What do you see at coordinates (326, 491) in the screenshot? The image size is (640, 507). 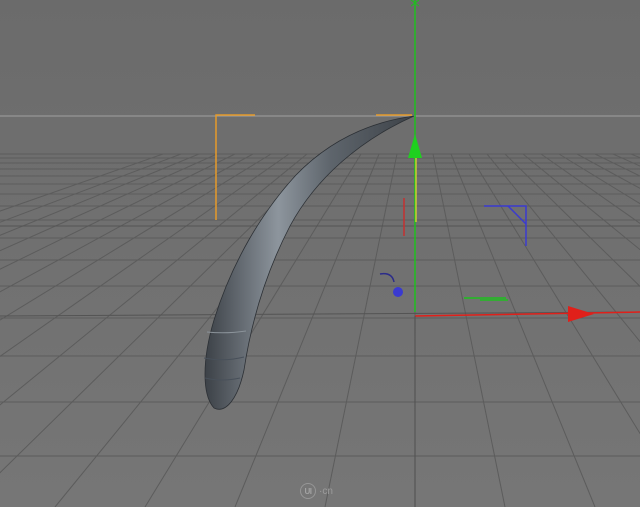 I see `watermark-suffix: ·cn` at bounding box center [326, 491].